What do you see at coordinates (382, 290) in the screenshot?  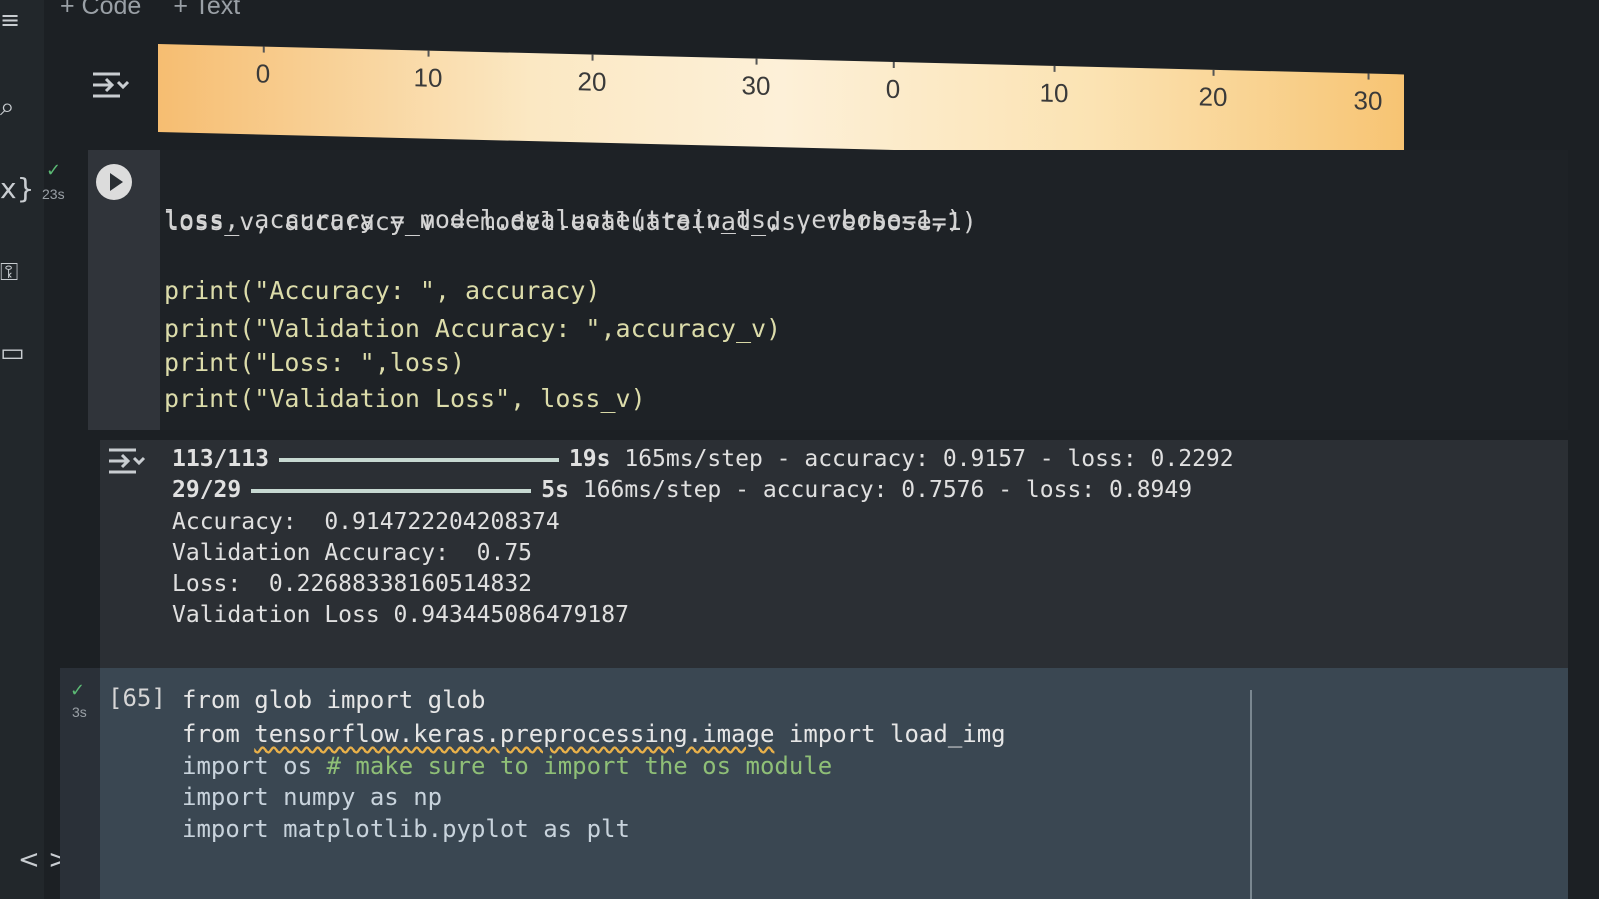 I see `code-line: print("Accuracy: ", accuracy)` at bounding box center [382, 290].